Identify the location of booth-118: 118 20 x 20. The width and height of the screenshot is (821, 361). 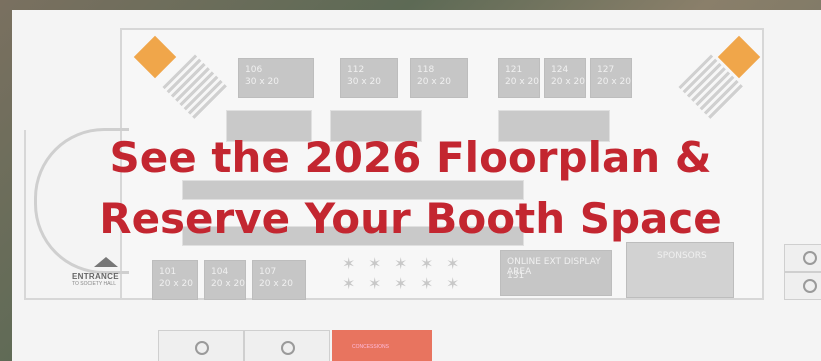
(439, 78).